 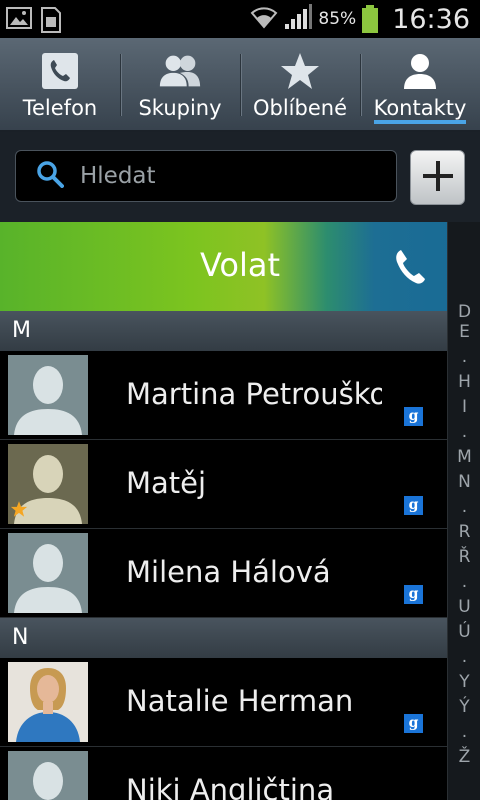 What do you see at coordinates (464, 707) in the screenshot?
I see `index-letter: Ý` at bounding box center [464, 707].